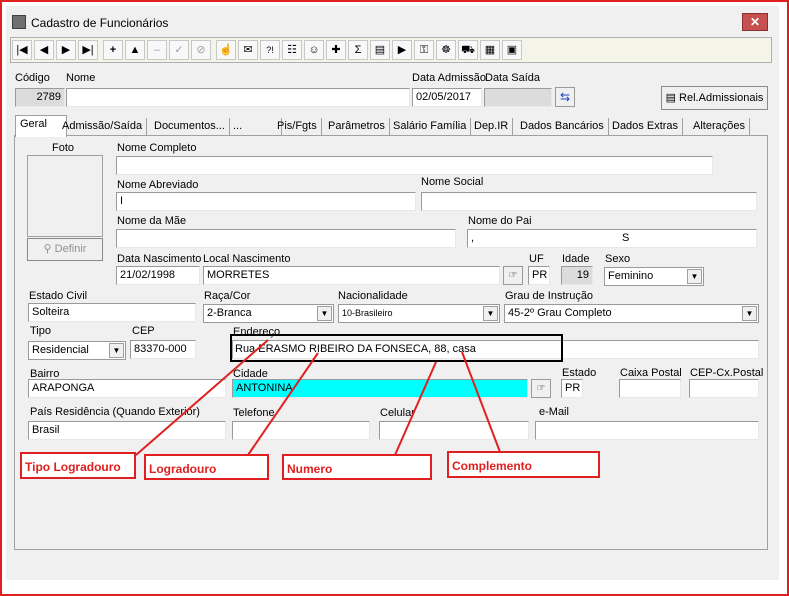 The height and width of the screenshot is (596, 789). What do you see at coordinates (523, 464) in the screenshot?
I see `annotation-complemento: Complemento` at bounding box center [523, 464].